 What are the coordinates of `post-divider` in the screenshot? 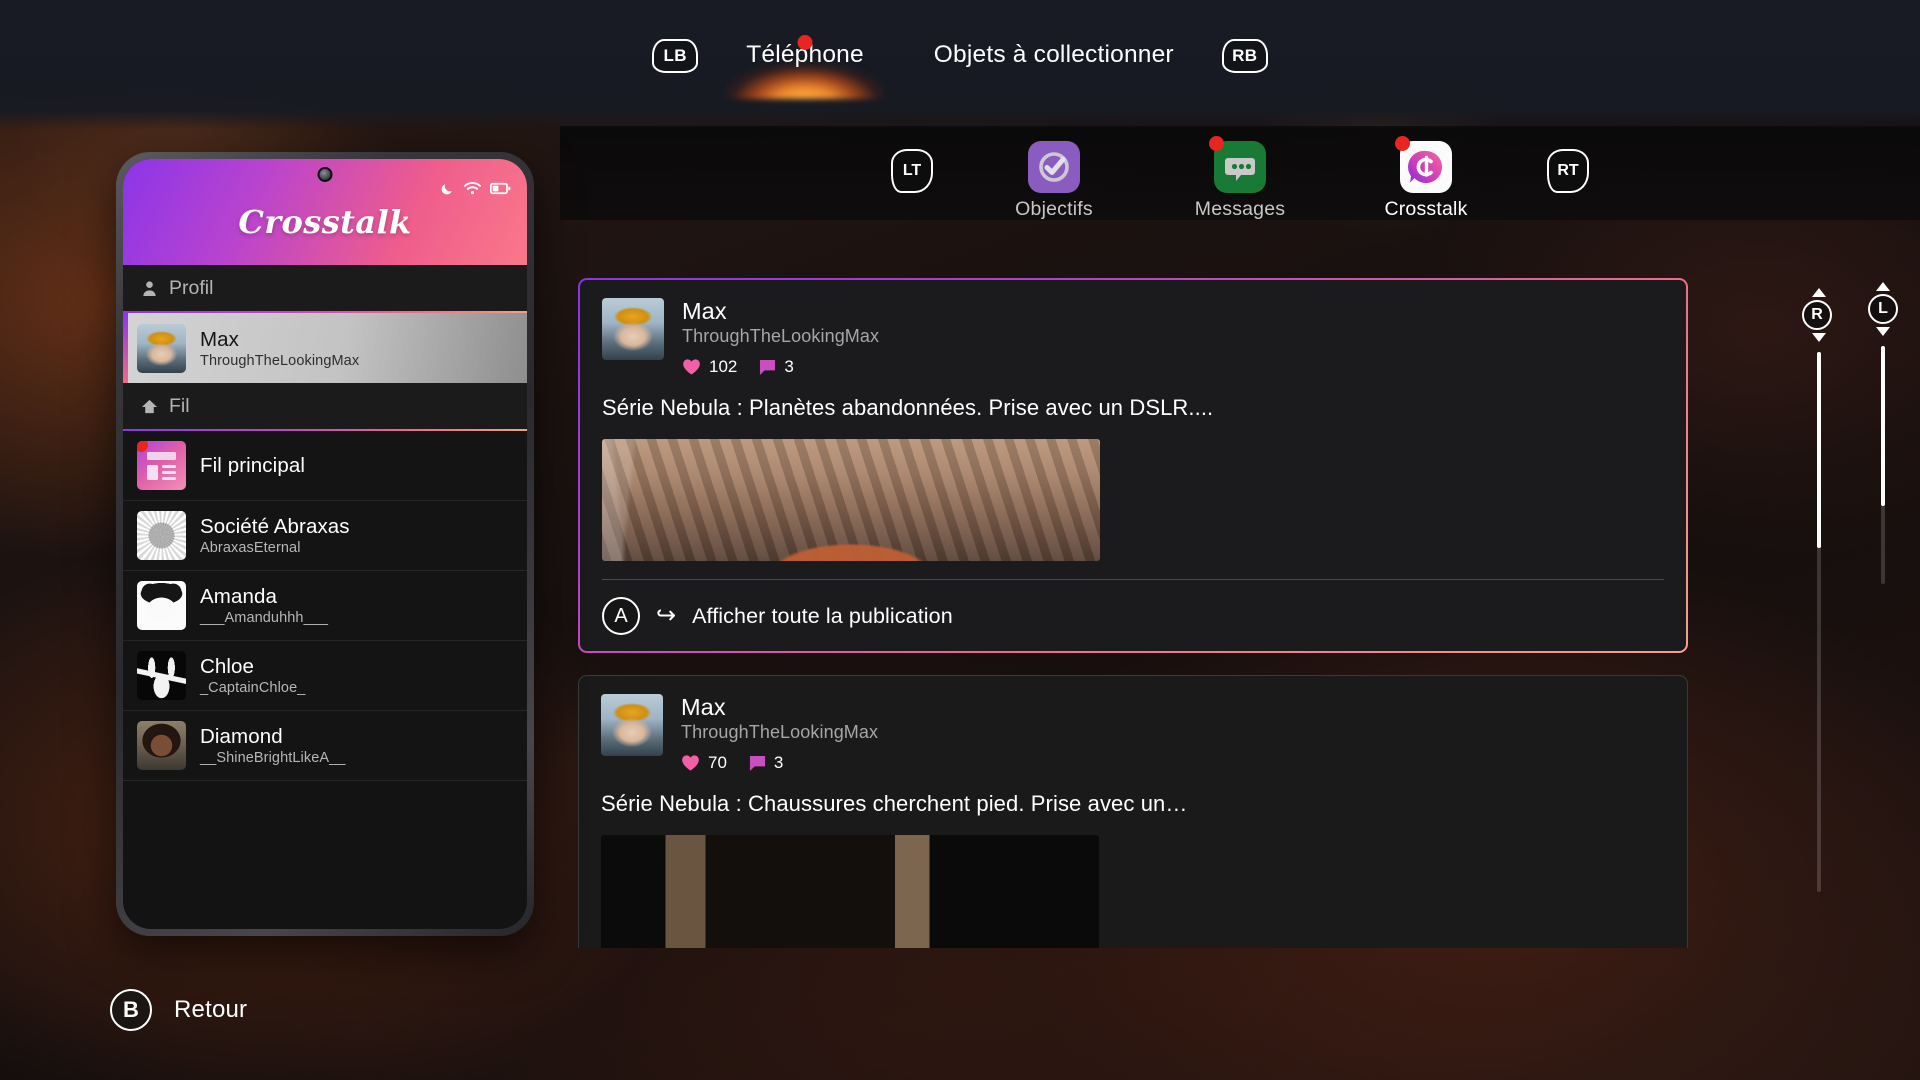 It's located at (1133, 579).